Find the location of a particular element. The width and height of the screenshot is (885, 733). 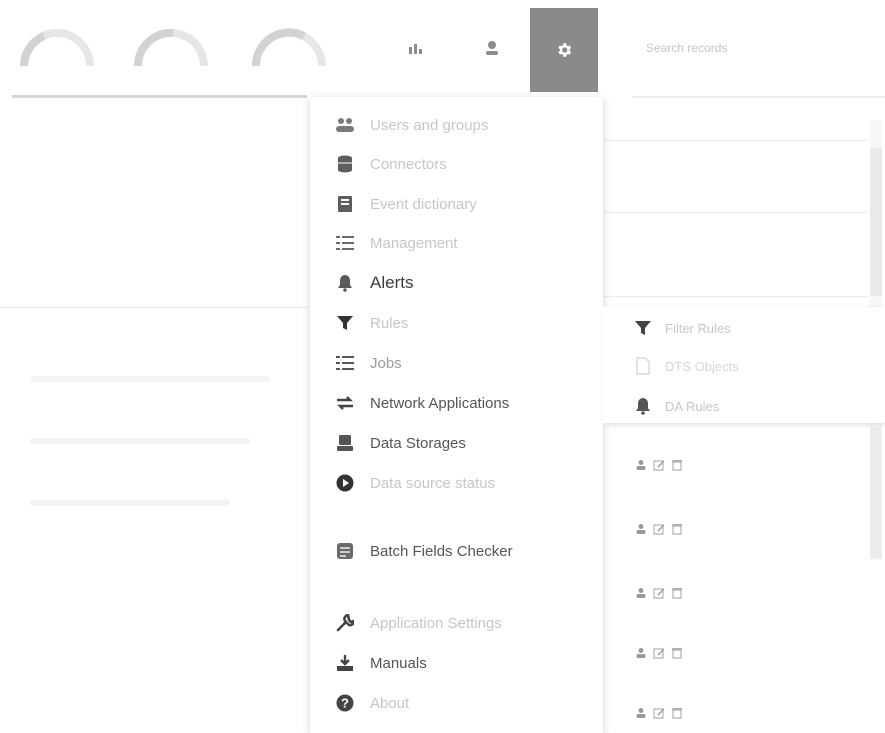

gear-icon is located at coordinates (565, 50).